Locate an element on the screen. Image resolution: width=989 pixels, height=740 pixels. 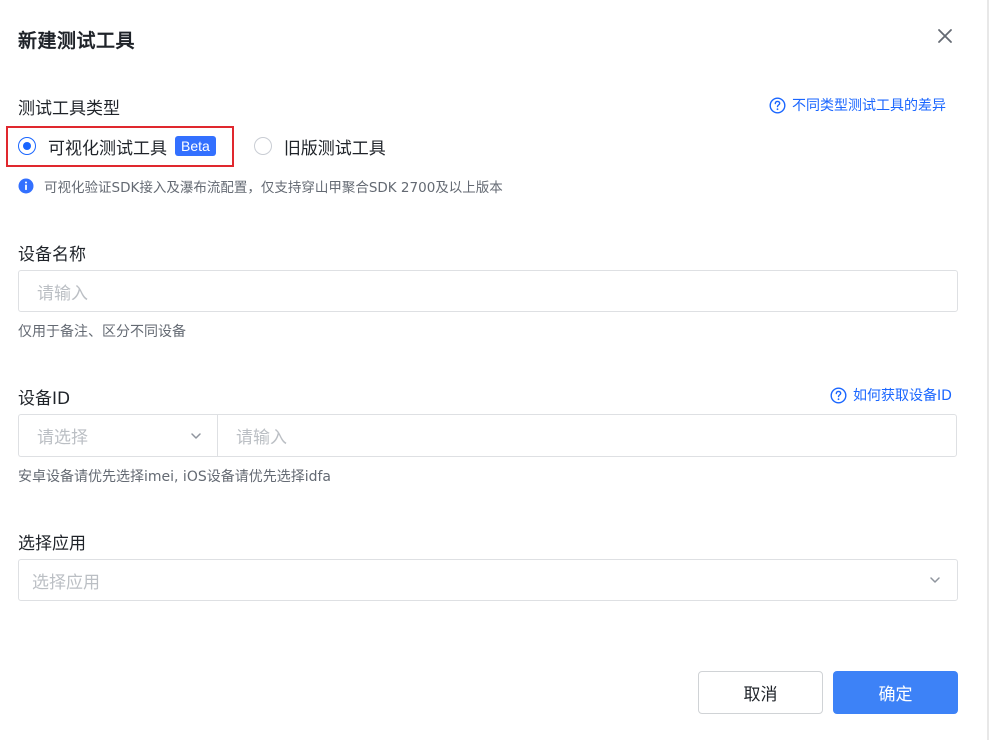
device-id-type-select: 请选择 is located at coordinates (118, 435).